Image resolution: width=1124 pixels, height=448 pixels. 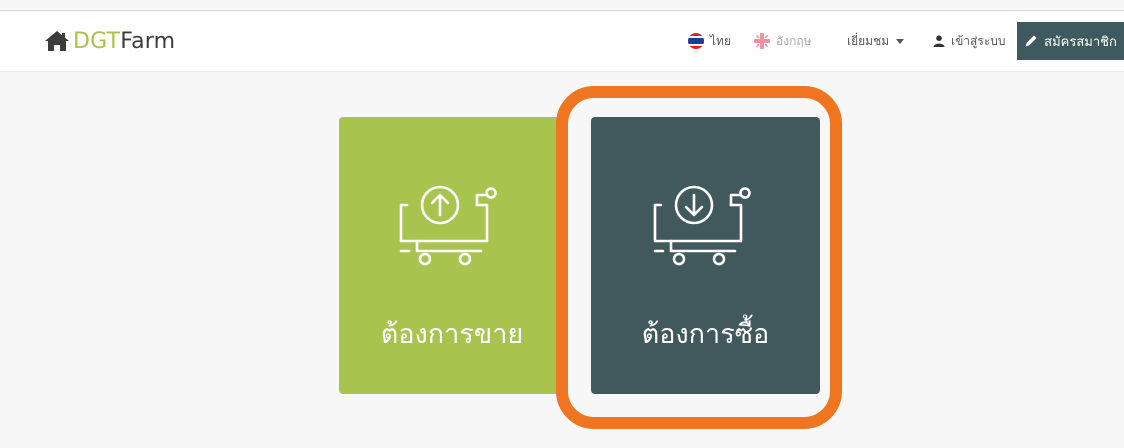 I want to click on login-label: เข้าสู่ระบบ, so click(x=978, y=40).